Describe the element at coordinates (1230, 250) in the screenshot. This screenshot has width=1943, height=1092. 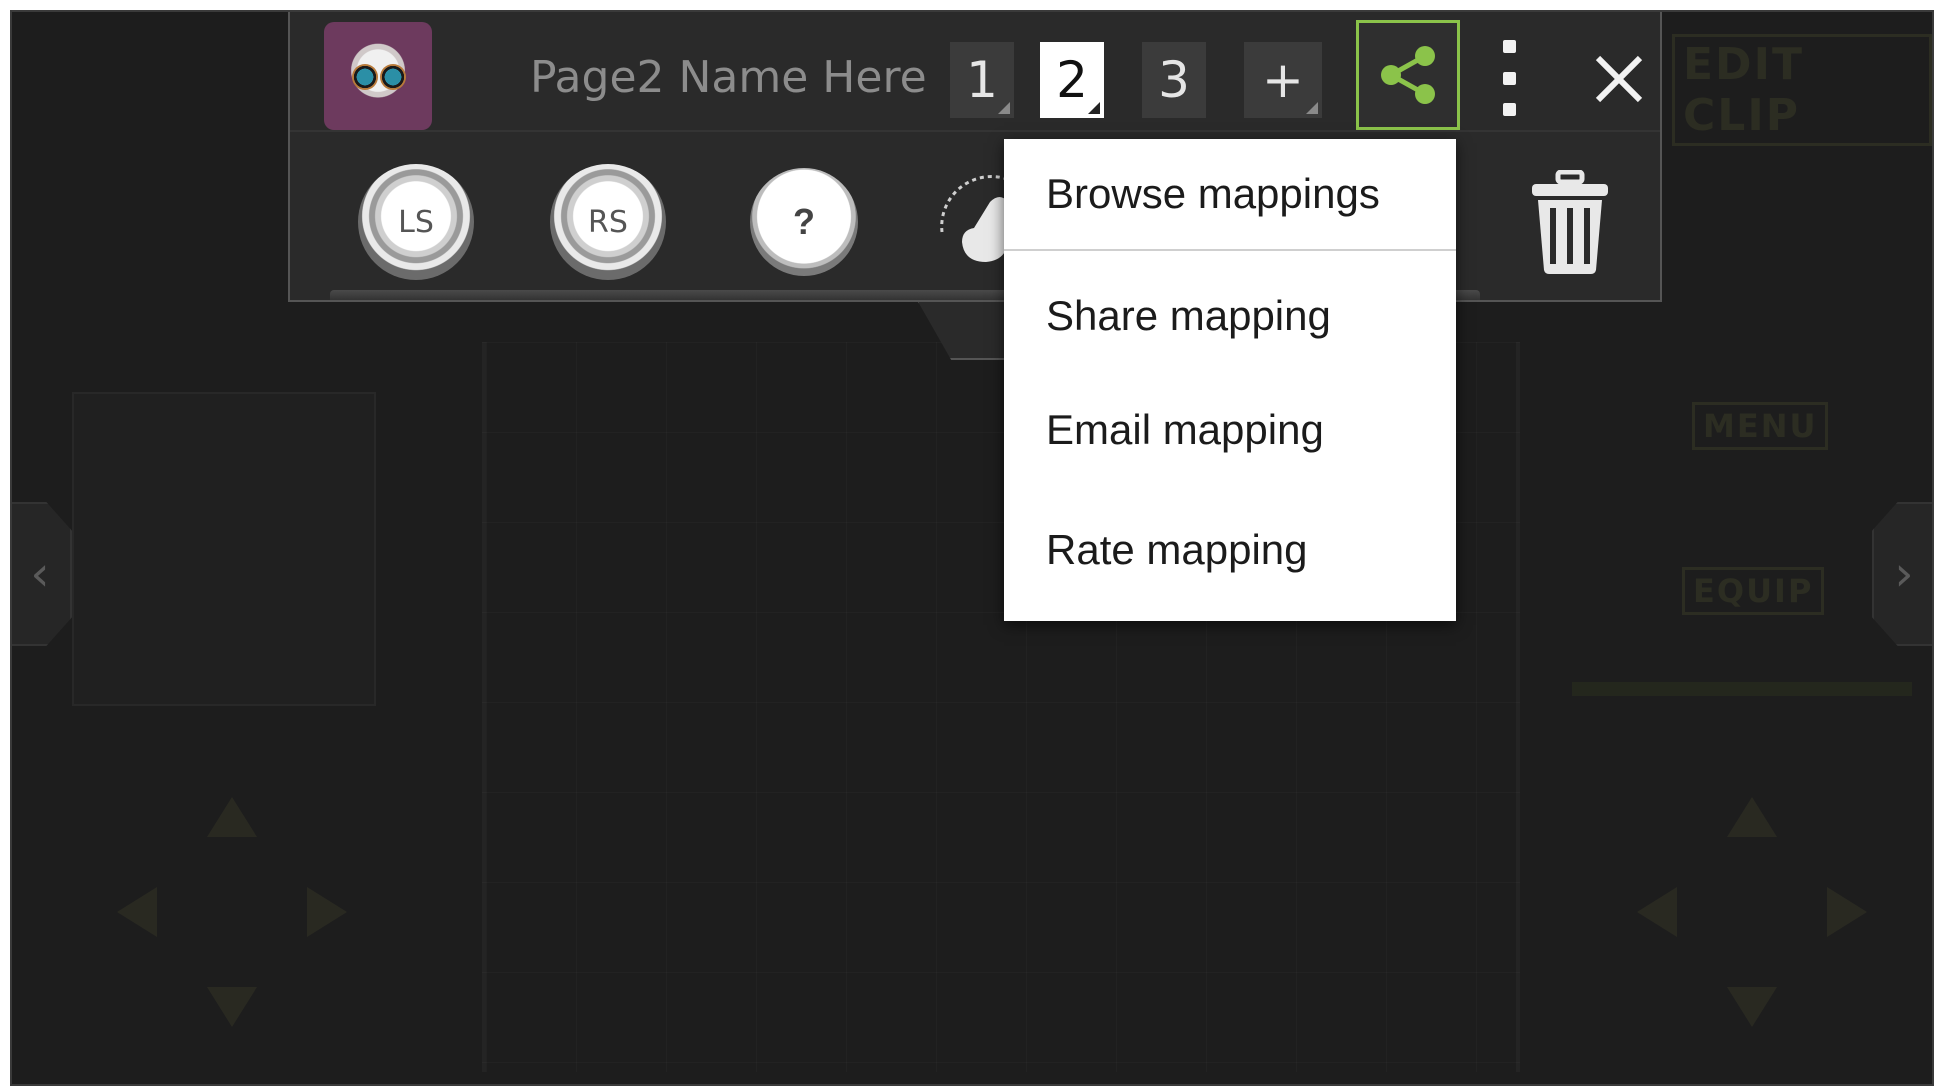
I see `menu-divider` at that location.